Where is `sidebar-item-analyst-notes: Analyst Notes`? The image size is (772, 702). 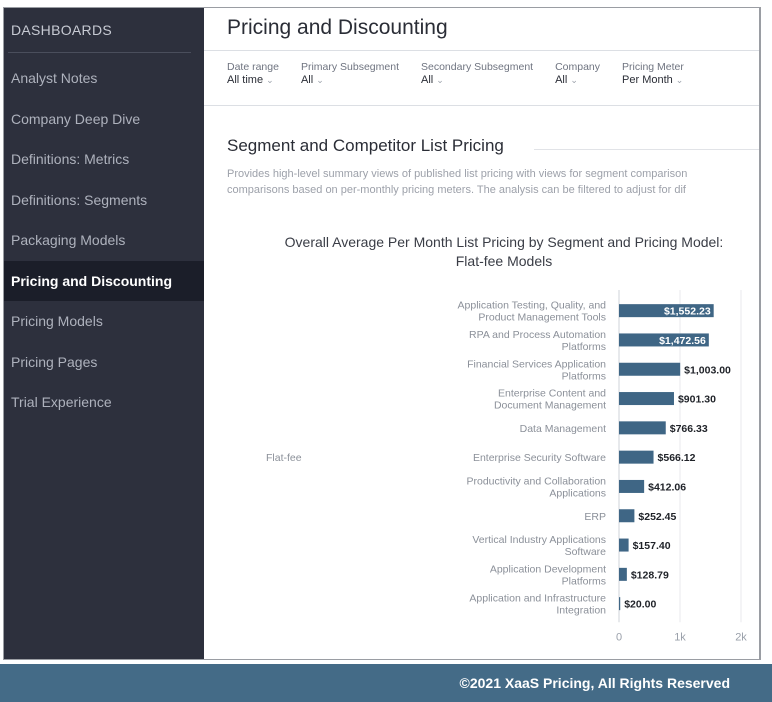 sidebar-item-analyst-notes: Analyst Notes is located at coordinates (104, 78).